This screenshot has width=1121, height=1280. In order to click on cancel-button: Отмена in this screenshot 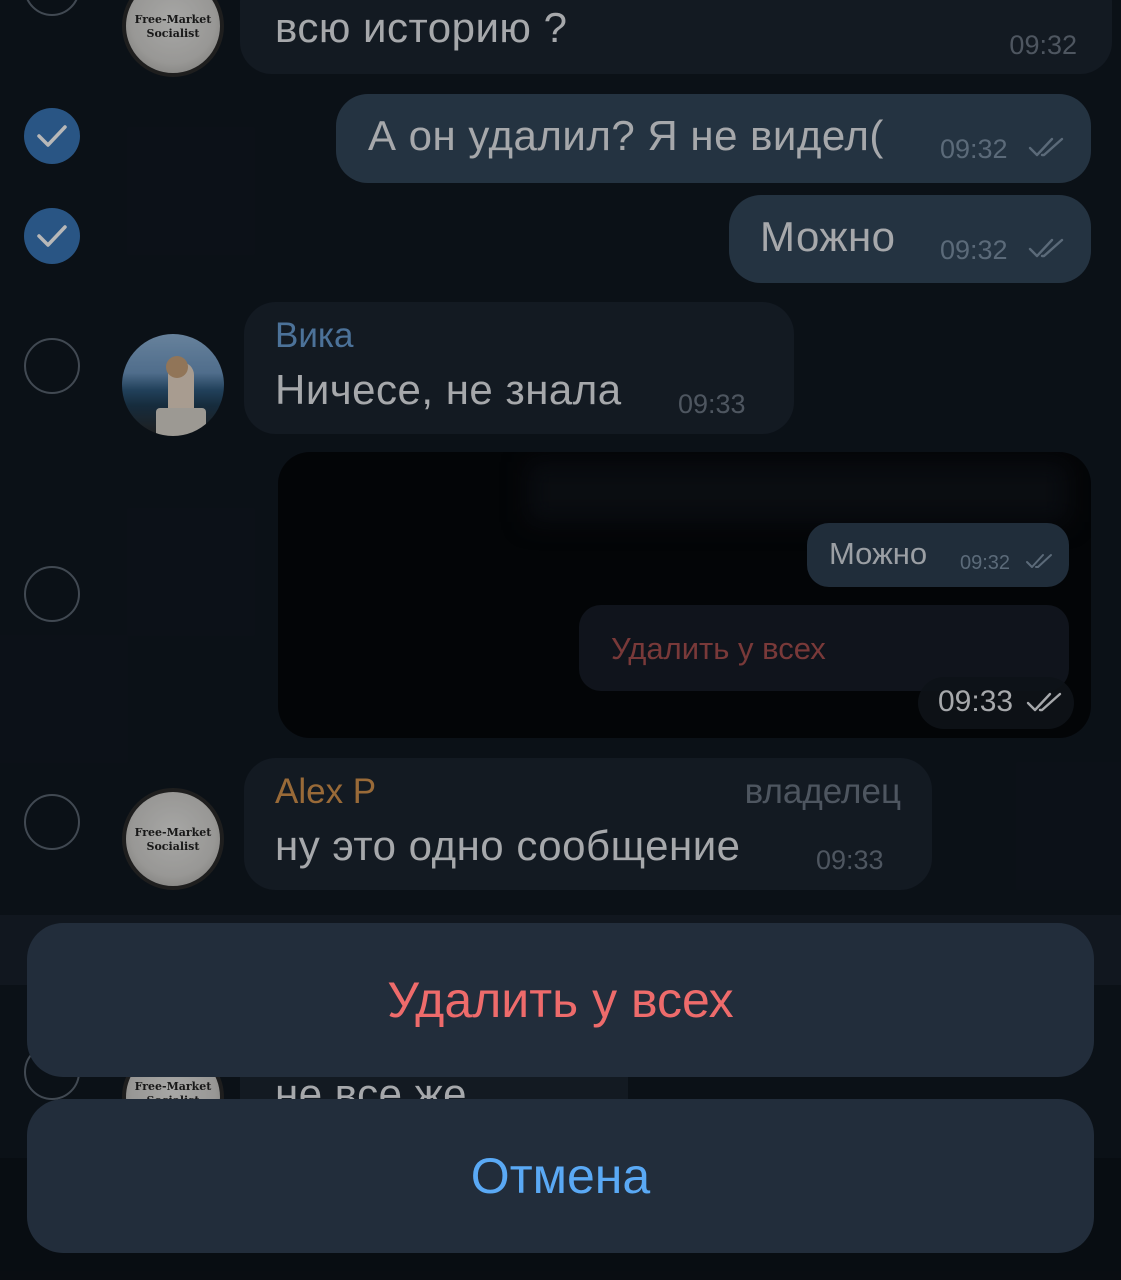, I will do `click(560, 1176)`.